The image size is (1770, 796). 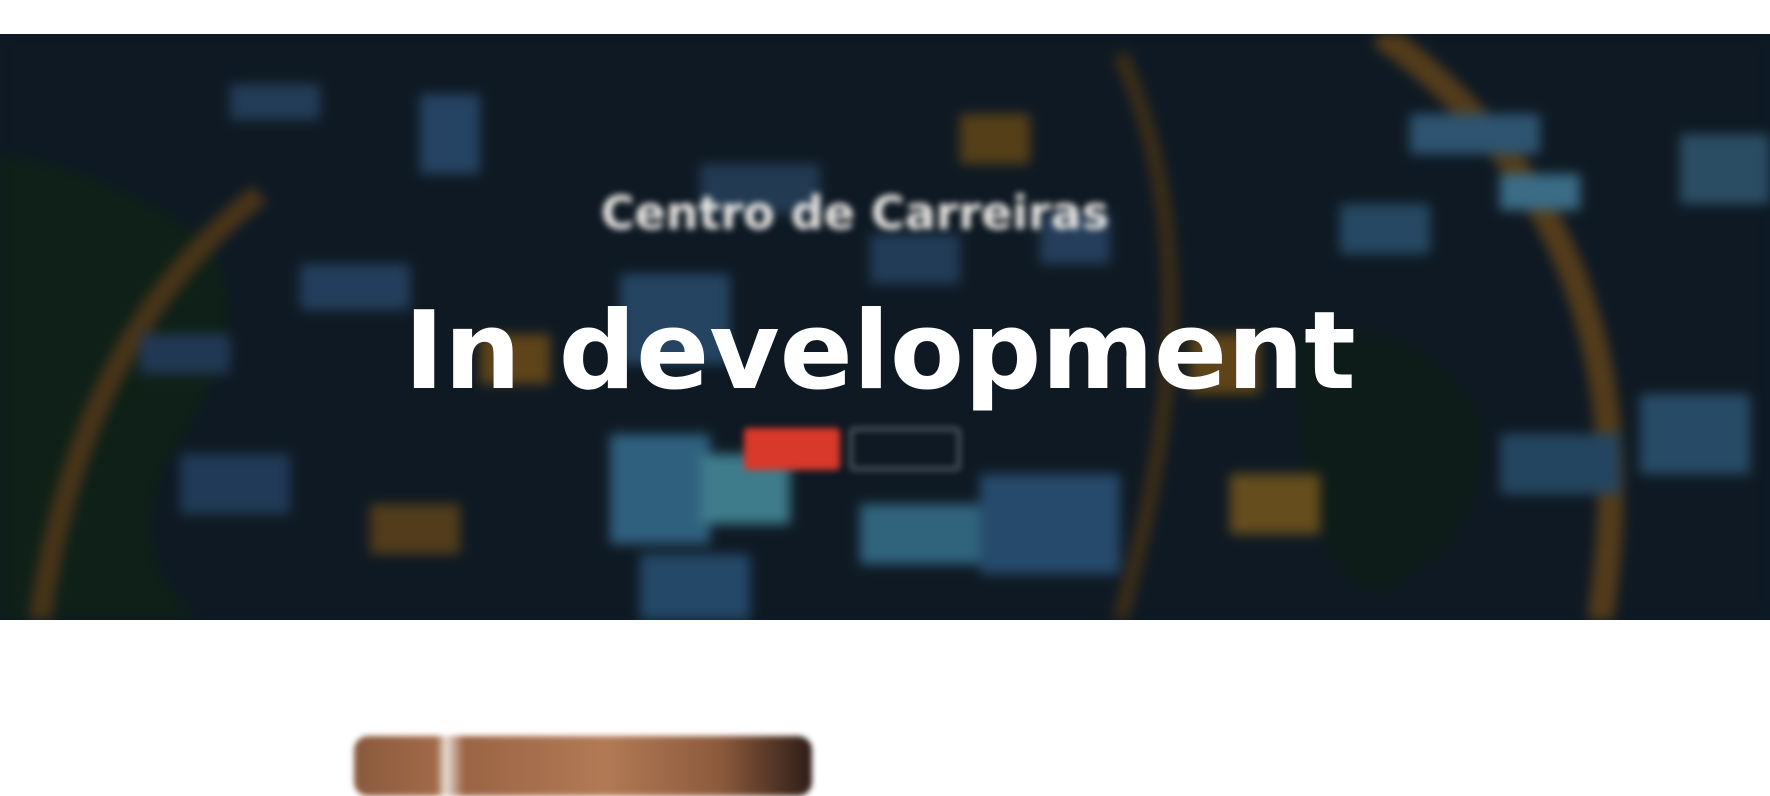 What do you see at coordinates (792, 449) in the screenshot?
I see `hero-primary-button` at bounding box center [792, 449].